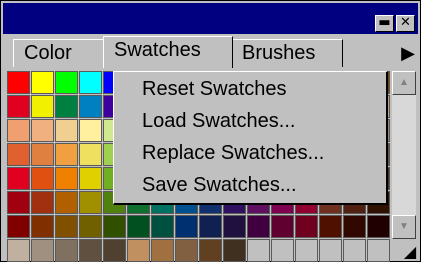 The height and width of the screenshot is (264, 423). Describe the element at coordinates (210, 18) in the screenshot. I see `palette-title-bar: ▬ ✕` at that location.